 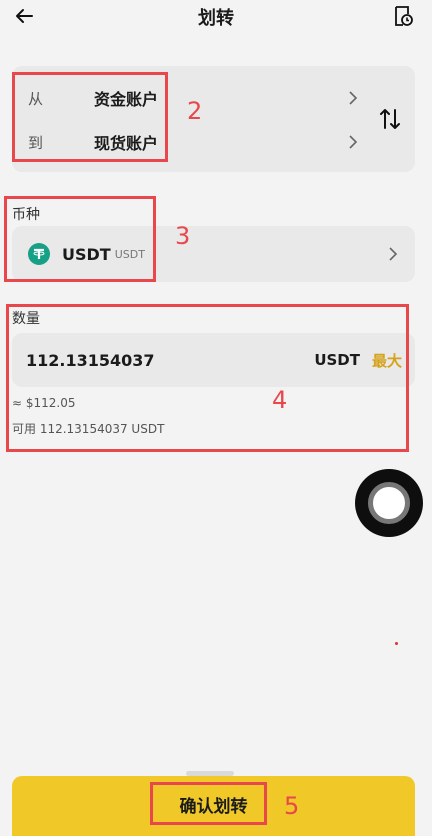 What do you see at coordinates (195, 111) in the screenshot?
I see `annotation-number-2: 2` at bounding box center [195, 111].